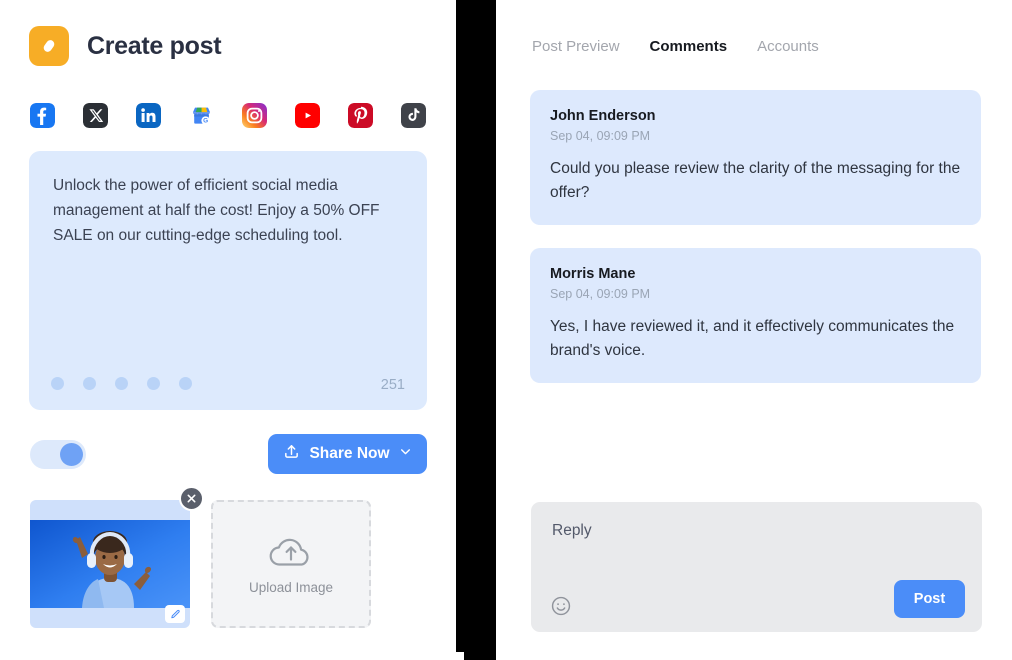 This screenshot has height=660, width=1012. What do you see at coordinates (929, 599) in the screenshot?
I see `post-reply-button: Post` at bounding box center [929, 599].